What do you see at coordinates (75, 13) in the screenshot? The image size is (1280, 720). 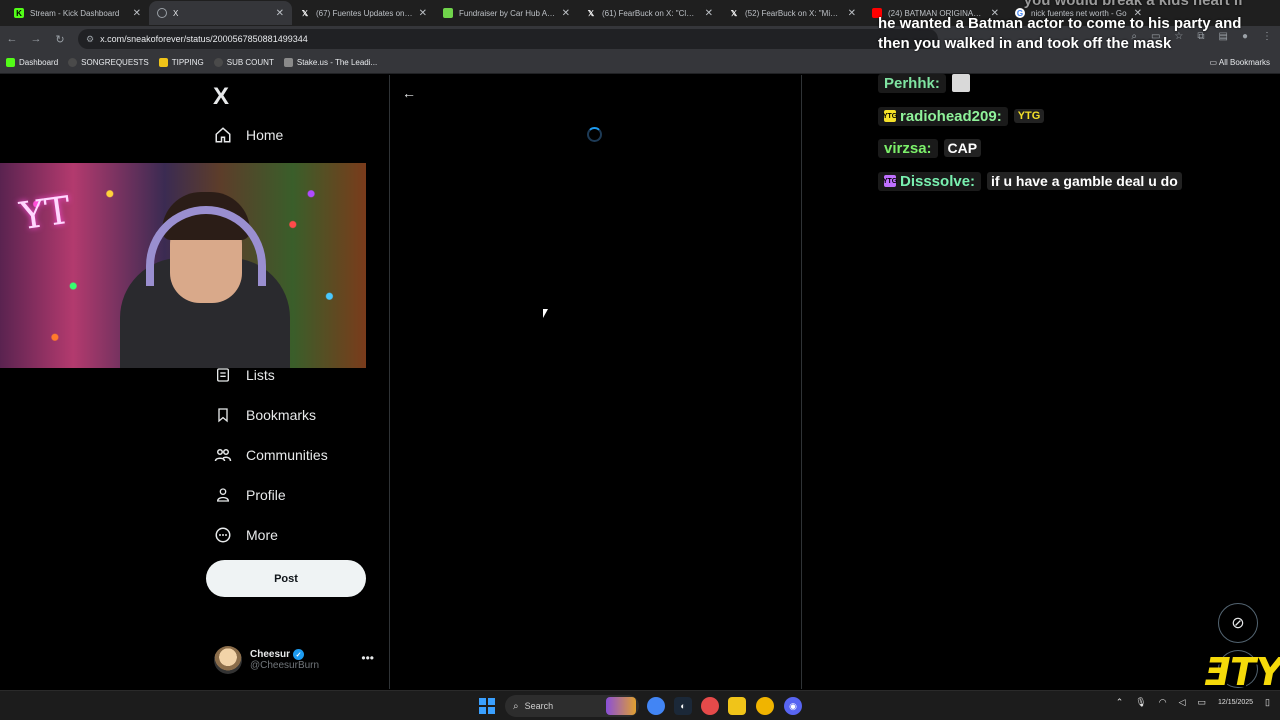 I see `tab-title: Stream - Kick Dashboard` at bounding box center [75, 13].